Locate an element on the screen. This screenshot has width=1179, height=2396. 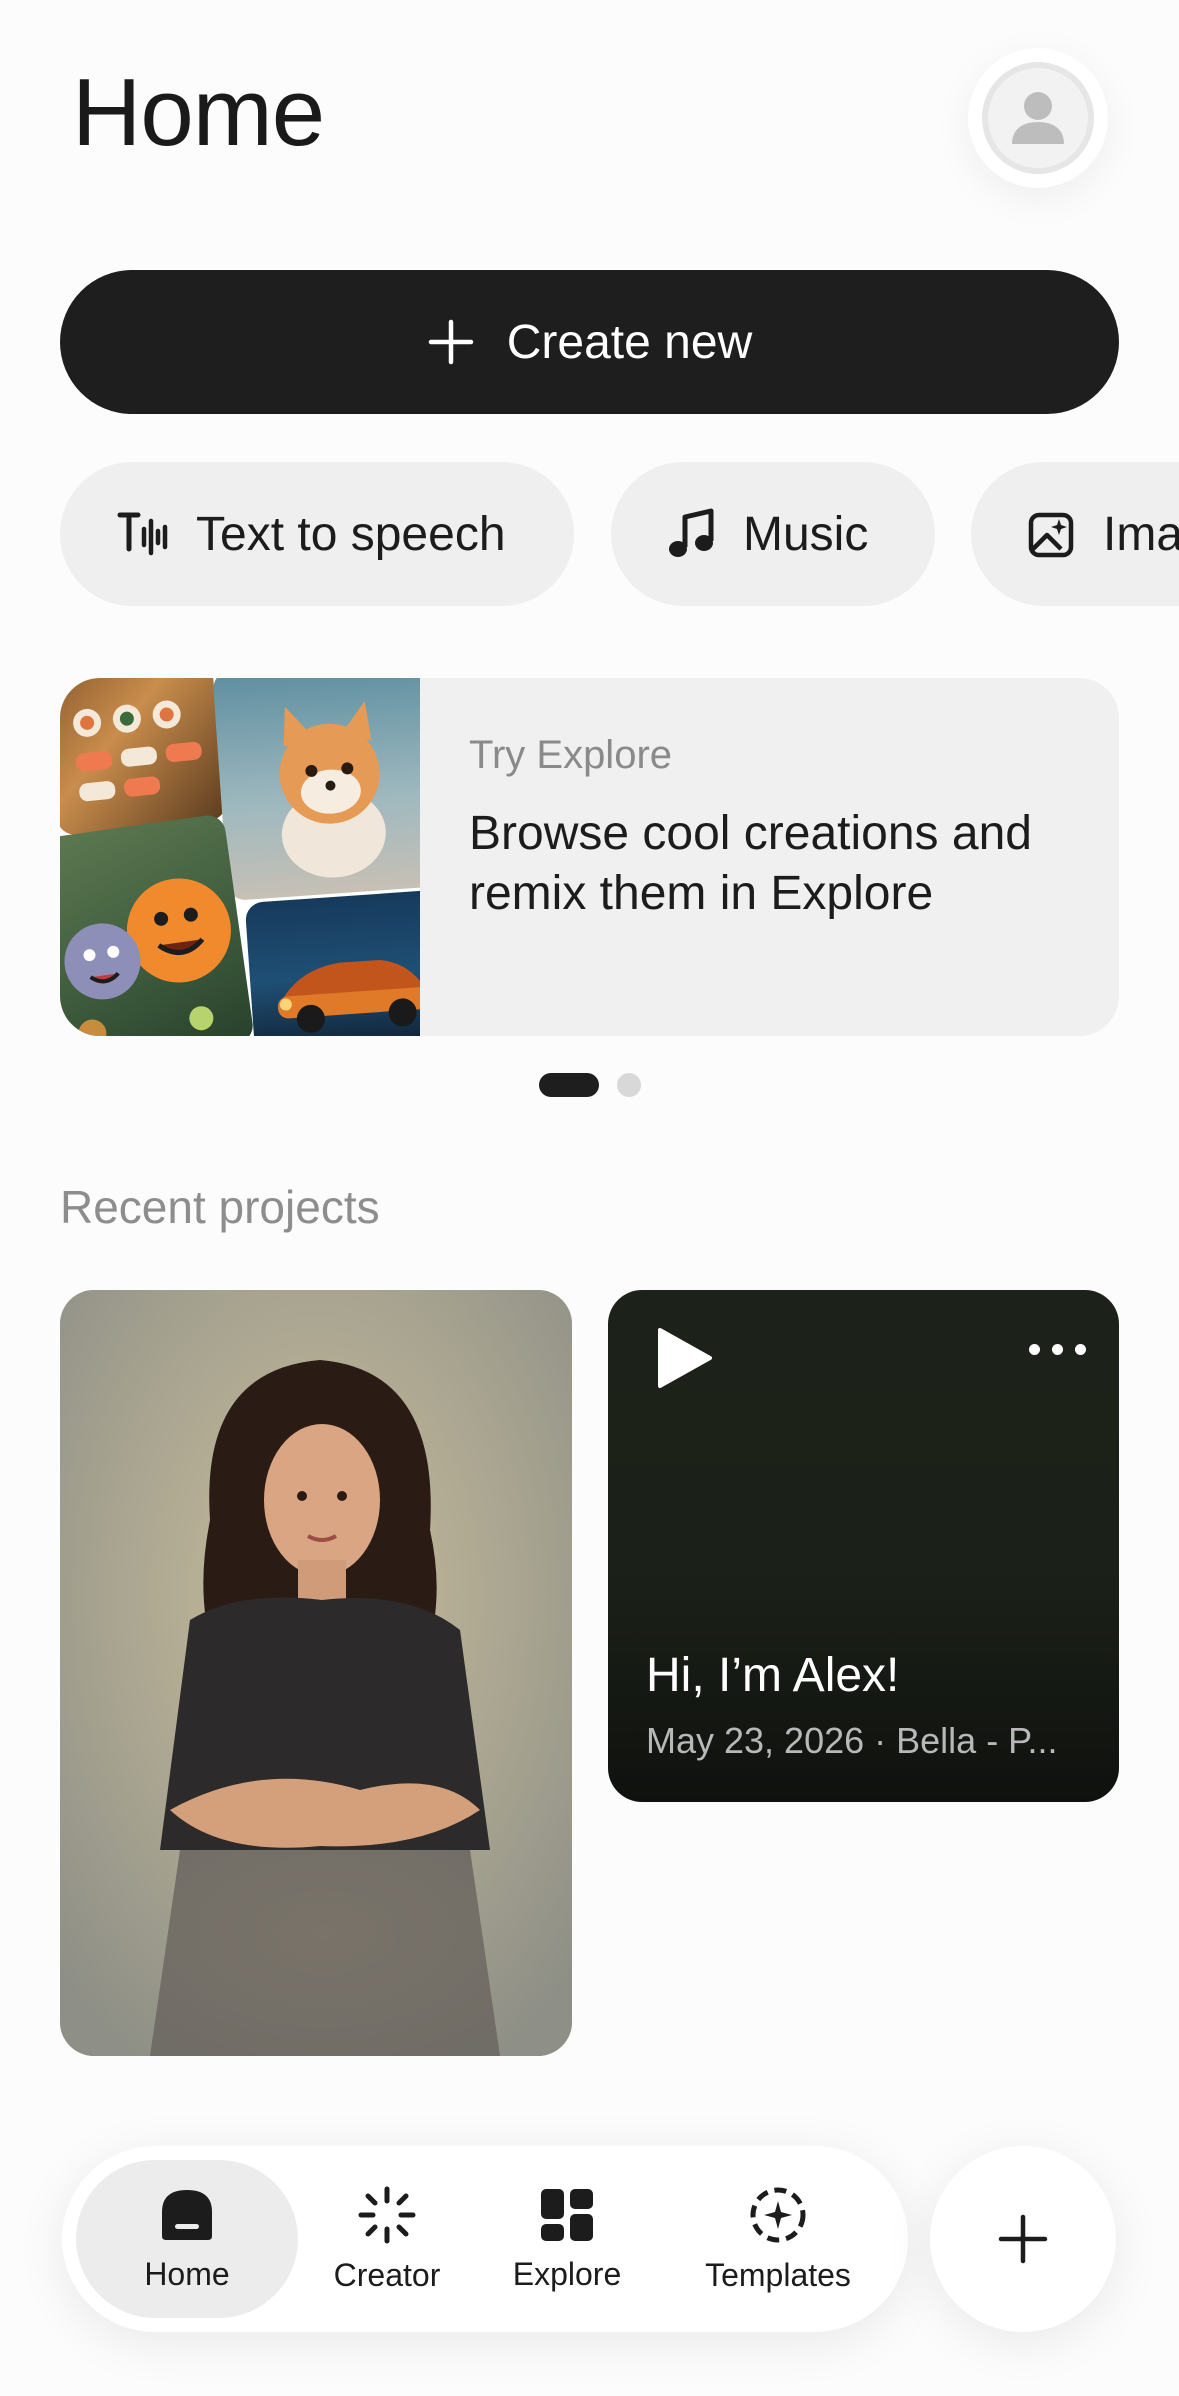
add-fab-button is located at coordinates (1023, 2239).